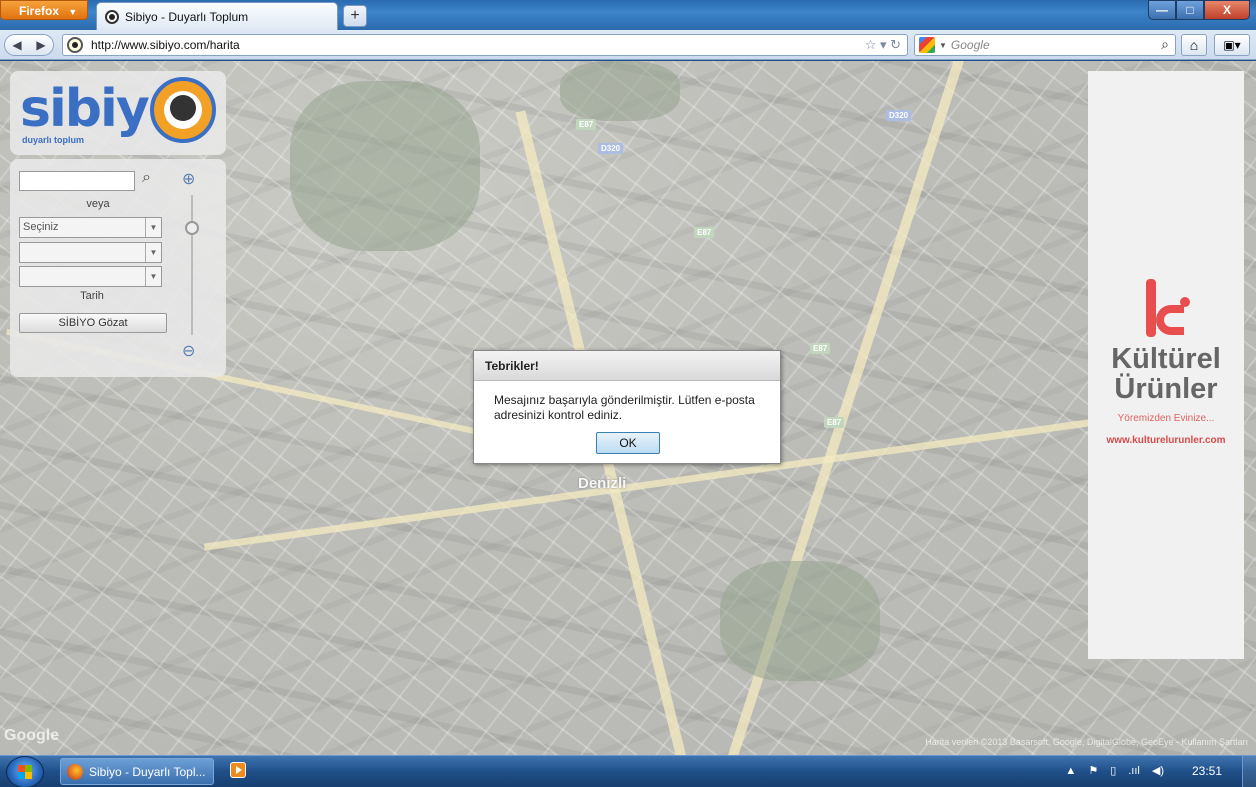 The width and height of the screenshot is (1256, 787). I want to click on minimize-button: —, so click(1162, 10).